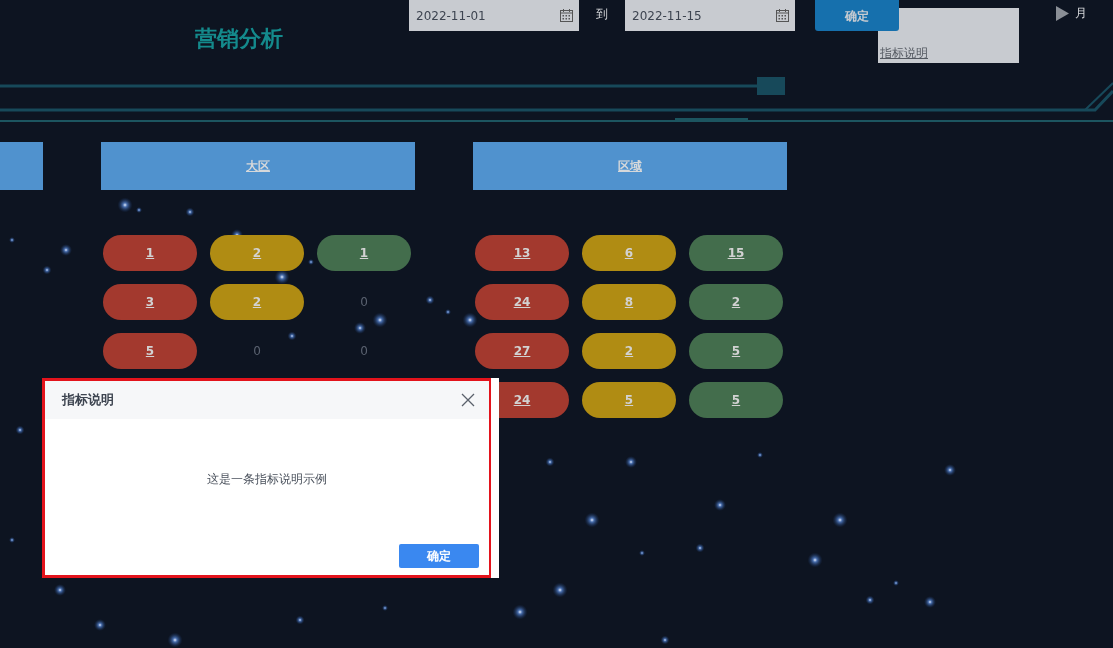  What do you see at coordinates (629, 253) in the screenshot?
I see `count-link: 6` at bounding box center [629, 253].